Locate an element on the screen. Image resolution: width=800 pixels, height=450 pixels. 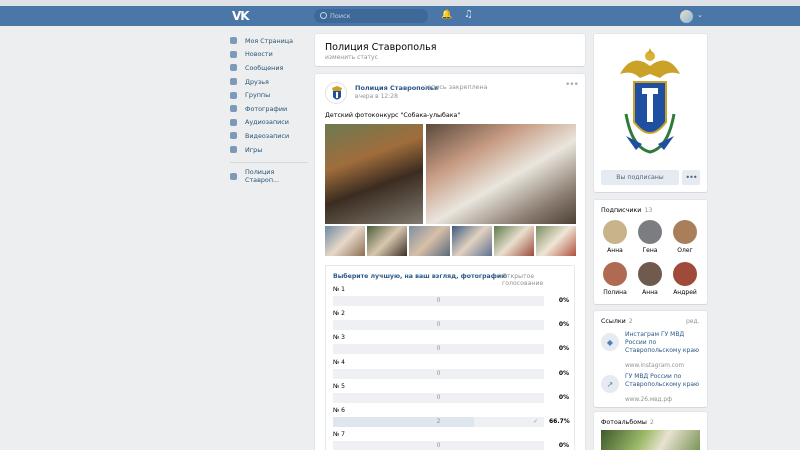
links-title: Ссылки is located at coordinates (613, 321).